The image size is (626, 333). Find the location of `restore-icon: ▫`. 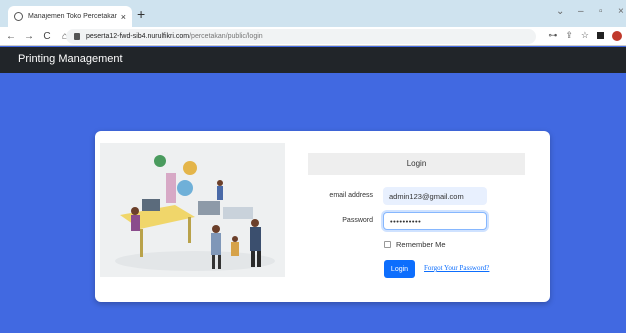

restore-icon: ▫ is located at coordinates (601, 11).